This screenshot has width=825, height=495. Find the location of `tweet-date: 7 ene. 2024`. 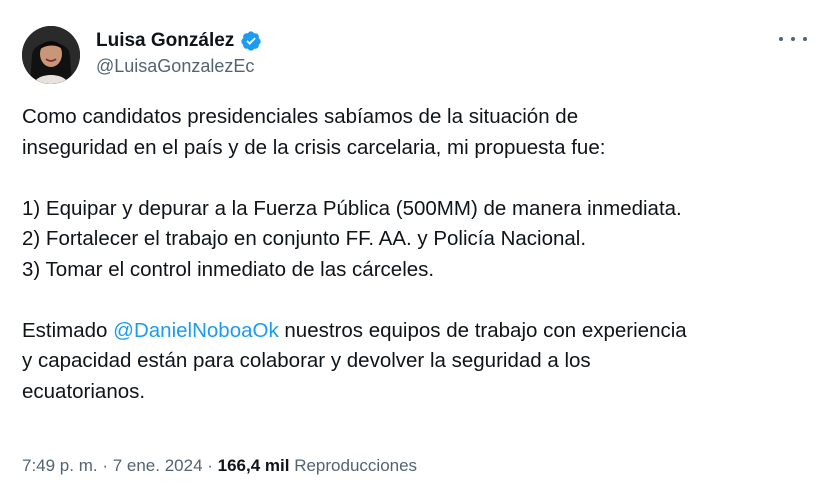

tweet-date: 7 ene. 2024 is located at coordinates (157, 465).